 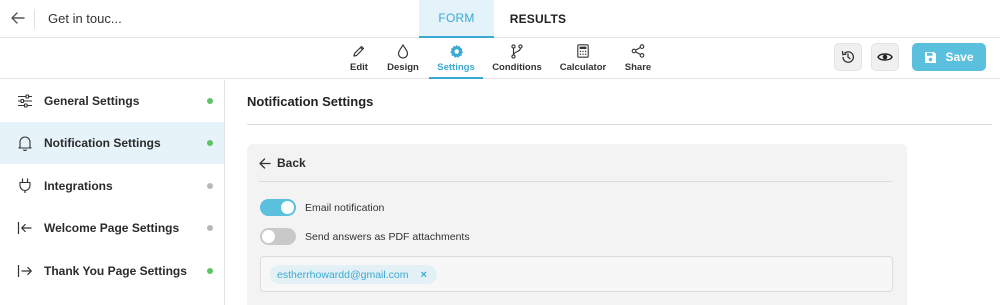 What do you see at coordinates (115, 271) in the screenshot?
I see `sidebar-item-label: Thank You Page Settings` at bounding box center [115, 271].